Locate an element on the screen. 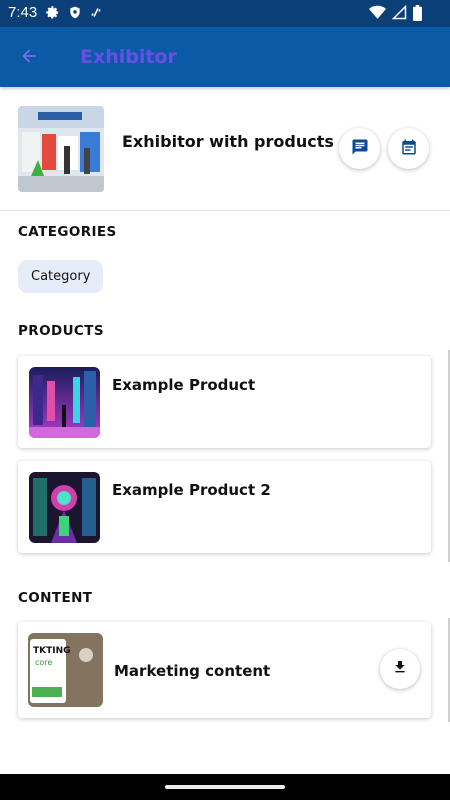 Image resolution: width=450 pixels, height=800 pixels. svg-text: TKTING is located at coordinates (52, 651).